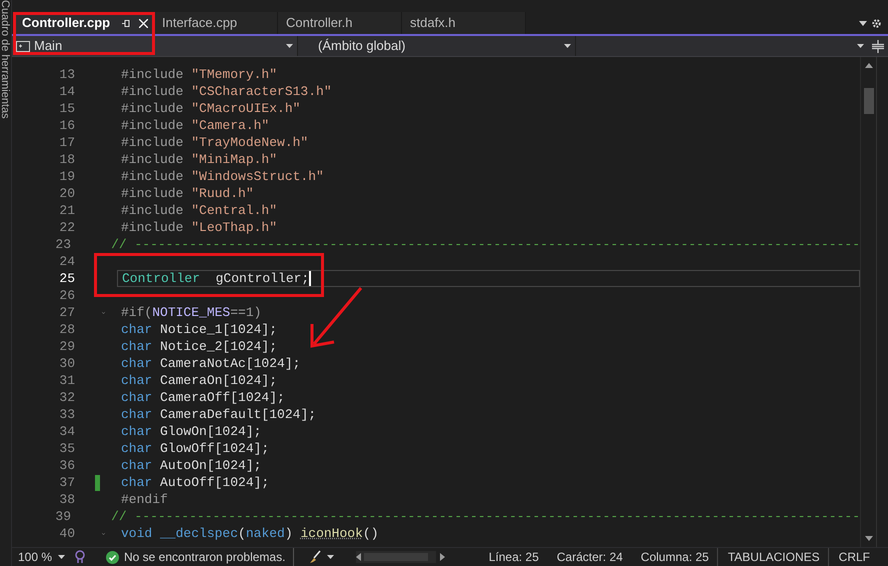 This screenshot has width=888, height=566. Describe the element at coordinates (218, 415) in the screenshot. I see `code-line: char CameraDefault[1024];` at that location.